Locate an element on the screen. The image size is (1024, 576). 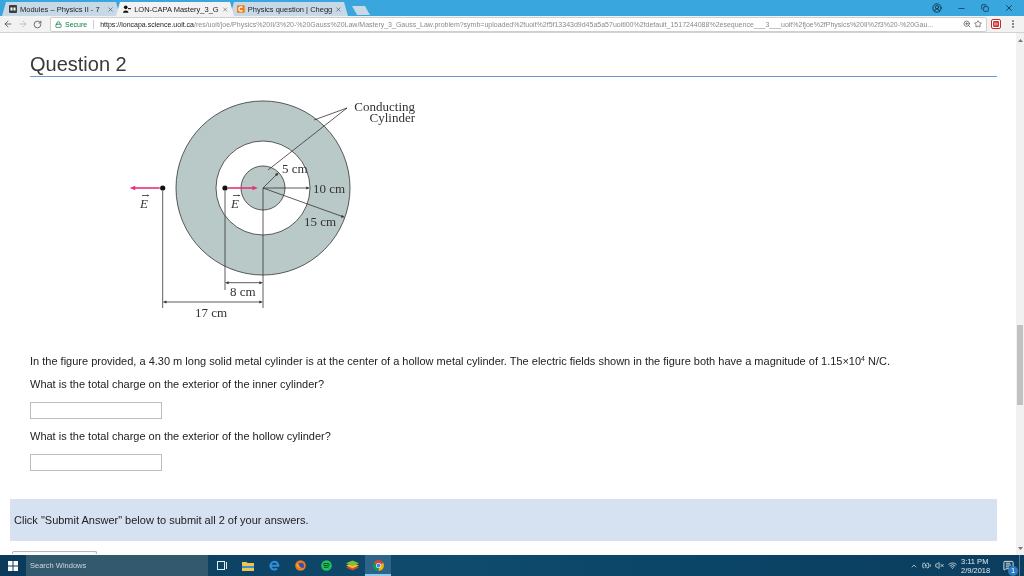
user-icon is located at coordinates (937, 8).